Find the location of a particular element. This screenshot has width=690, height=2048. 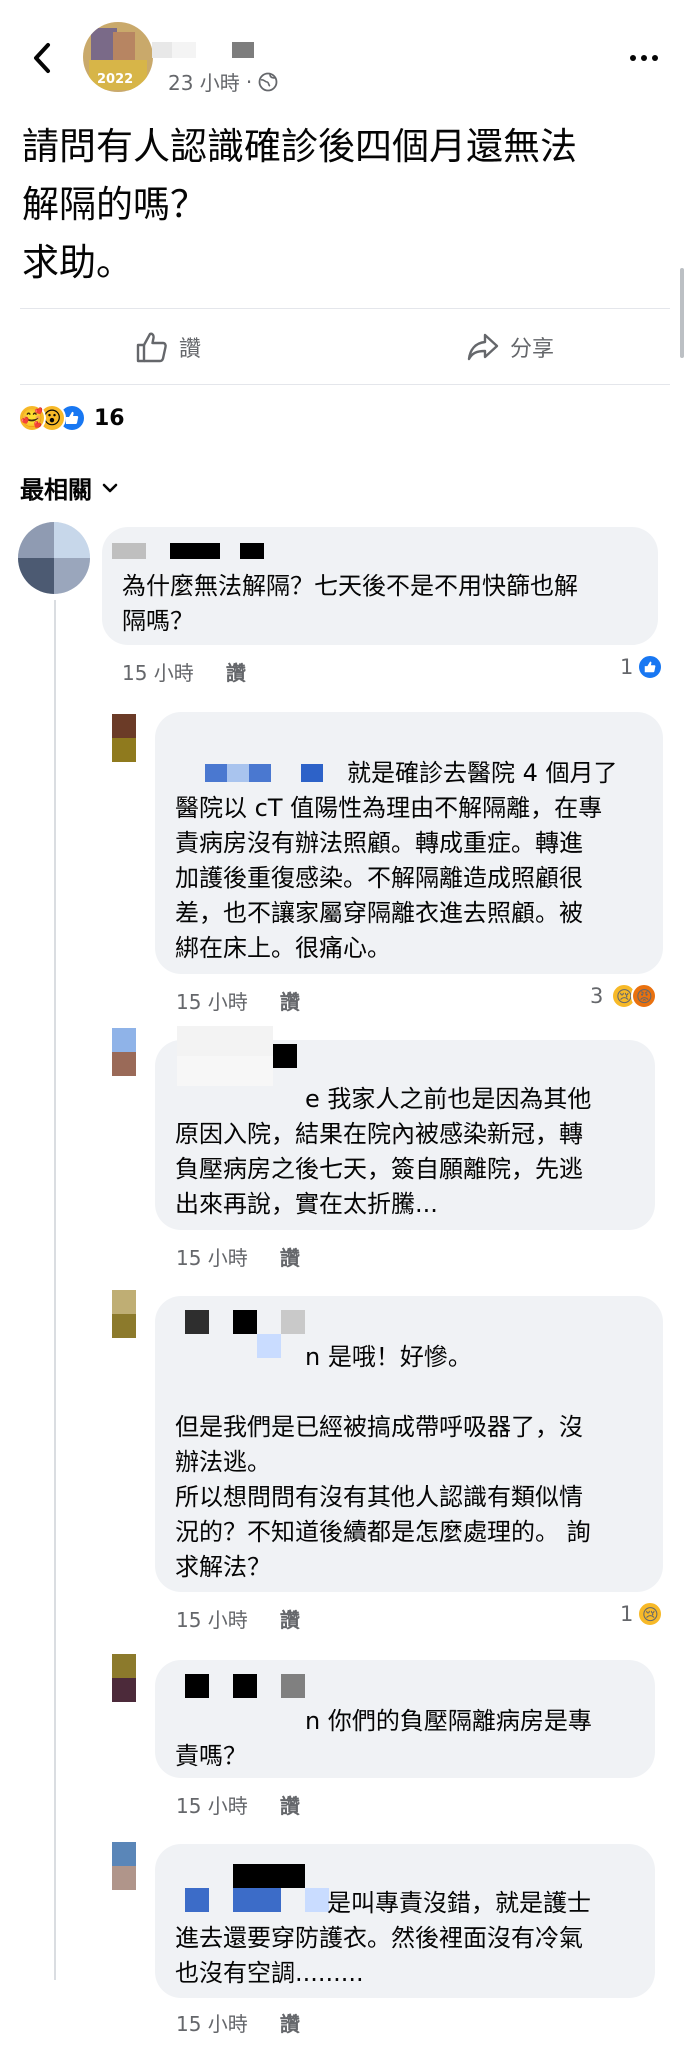

globe-icon is located at coordinates (268, 81).